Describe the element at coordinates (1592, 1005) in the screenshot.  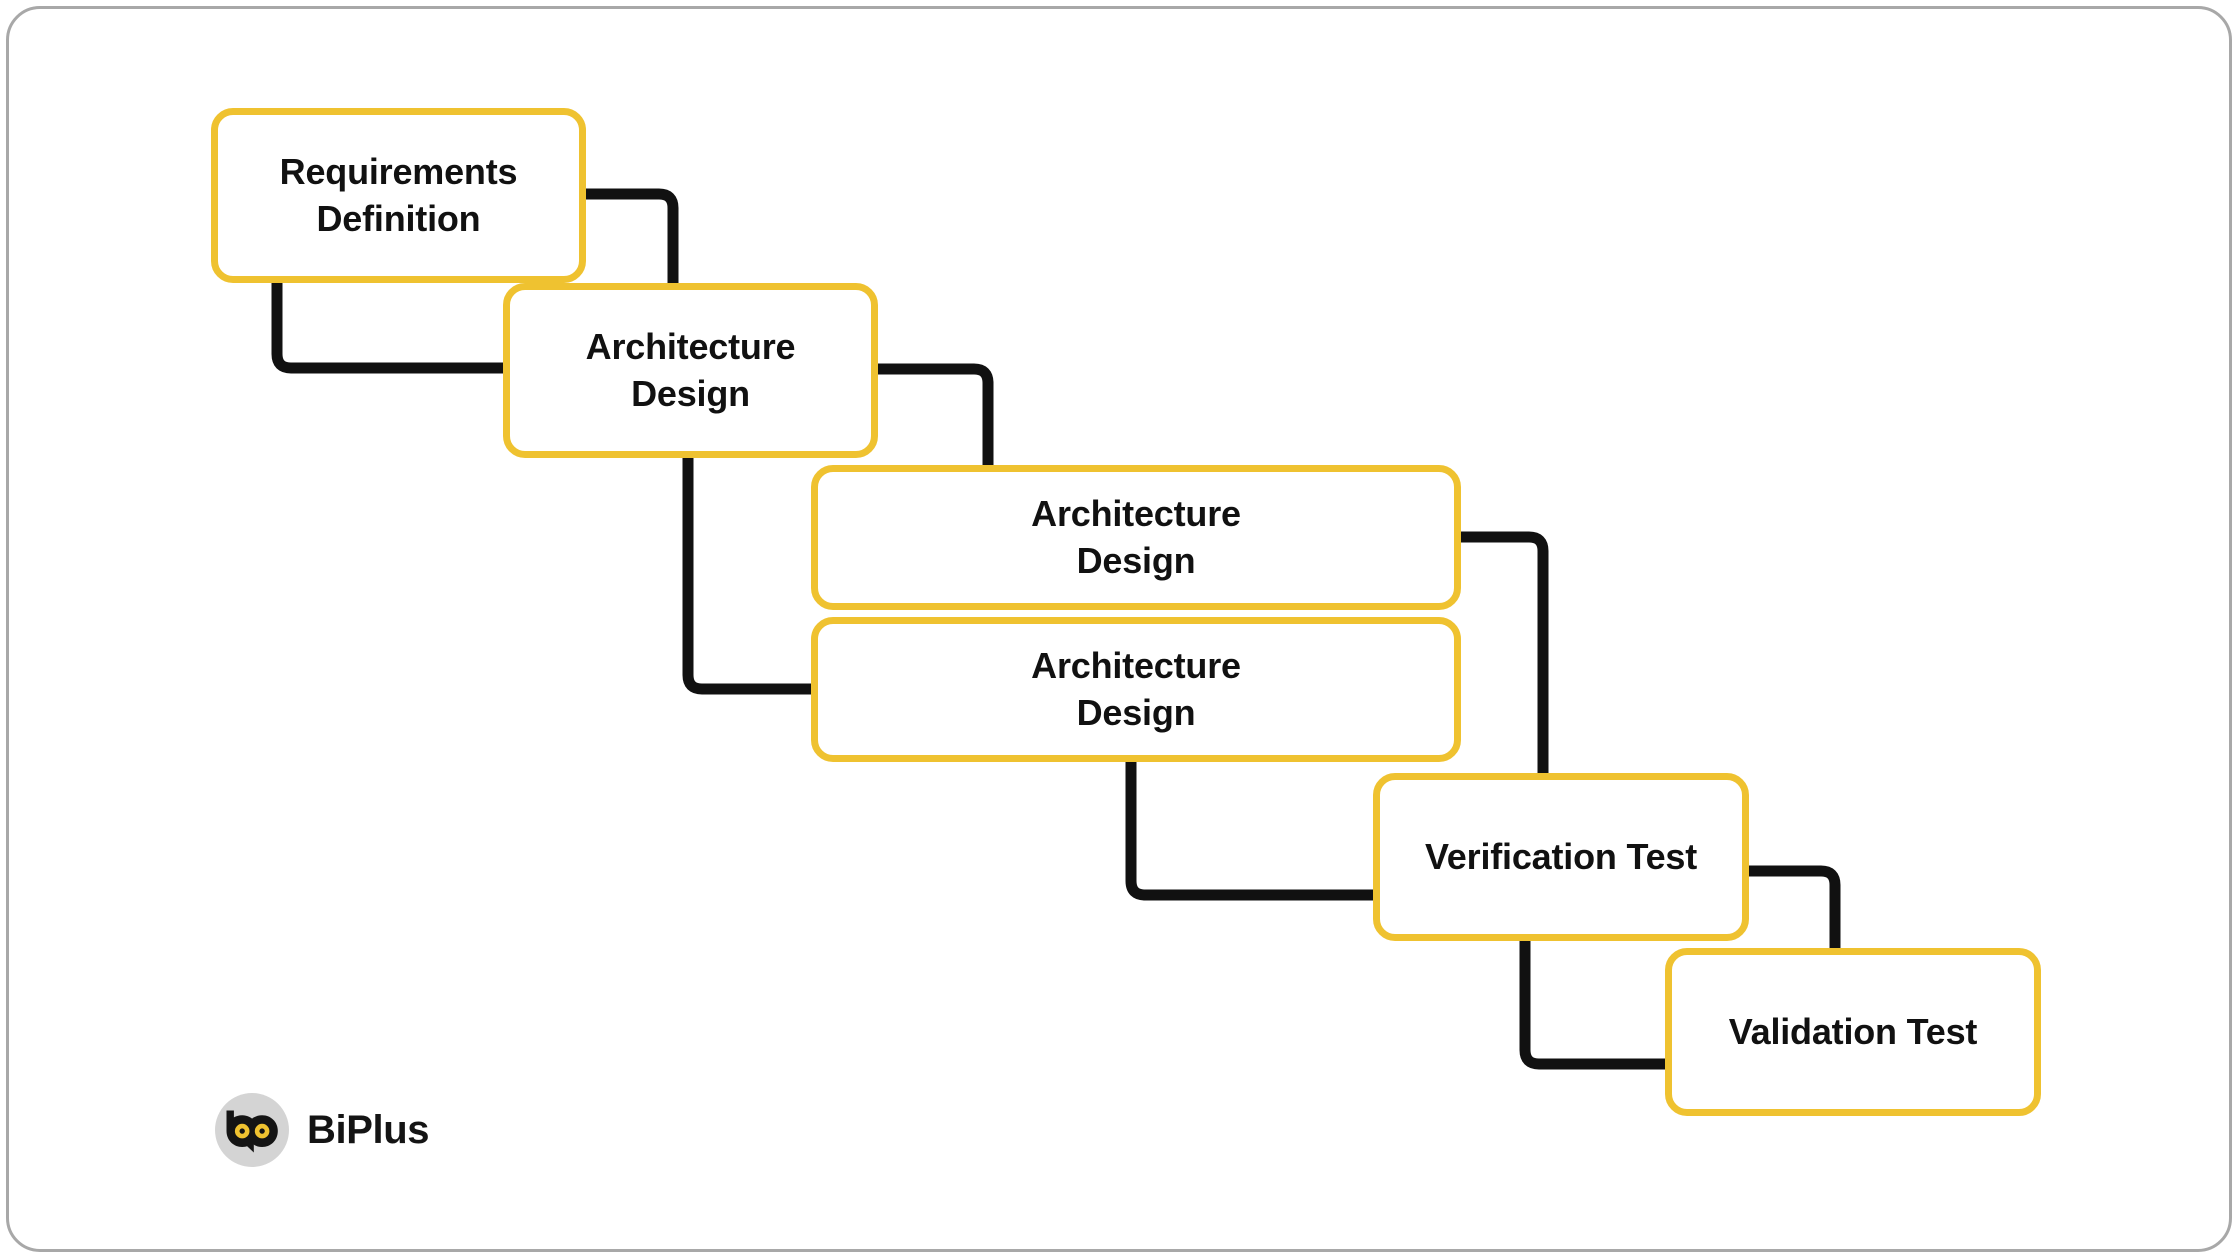
I see `connector-5-6-down` at that location.